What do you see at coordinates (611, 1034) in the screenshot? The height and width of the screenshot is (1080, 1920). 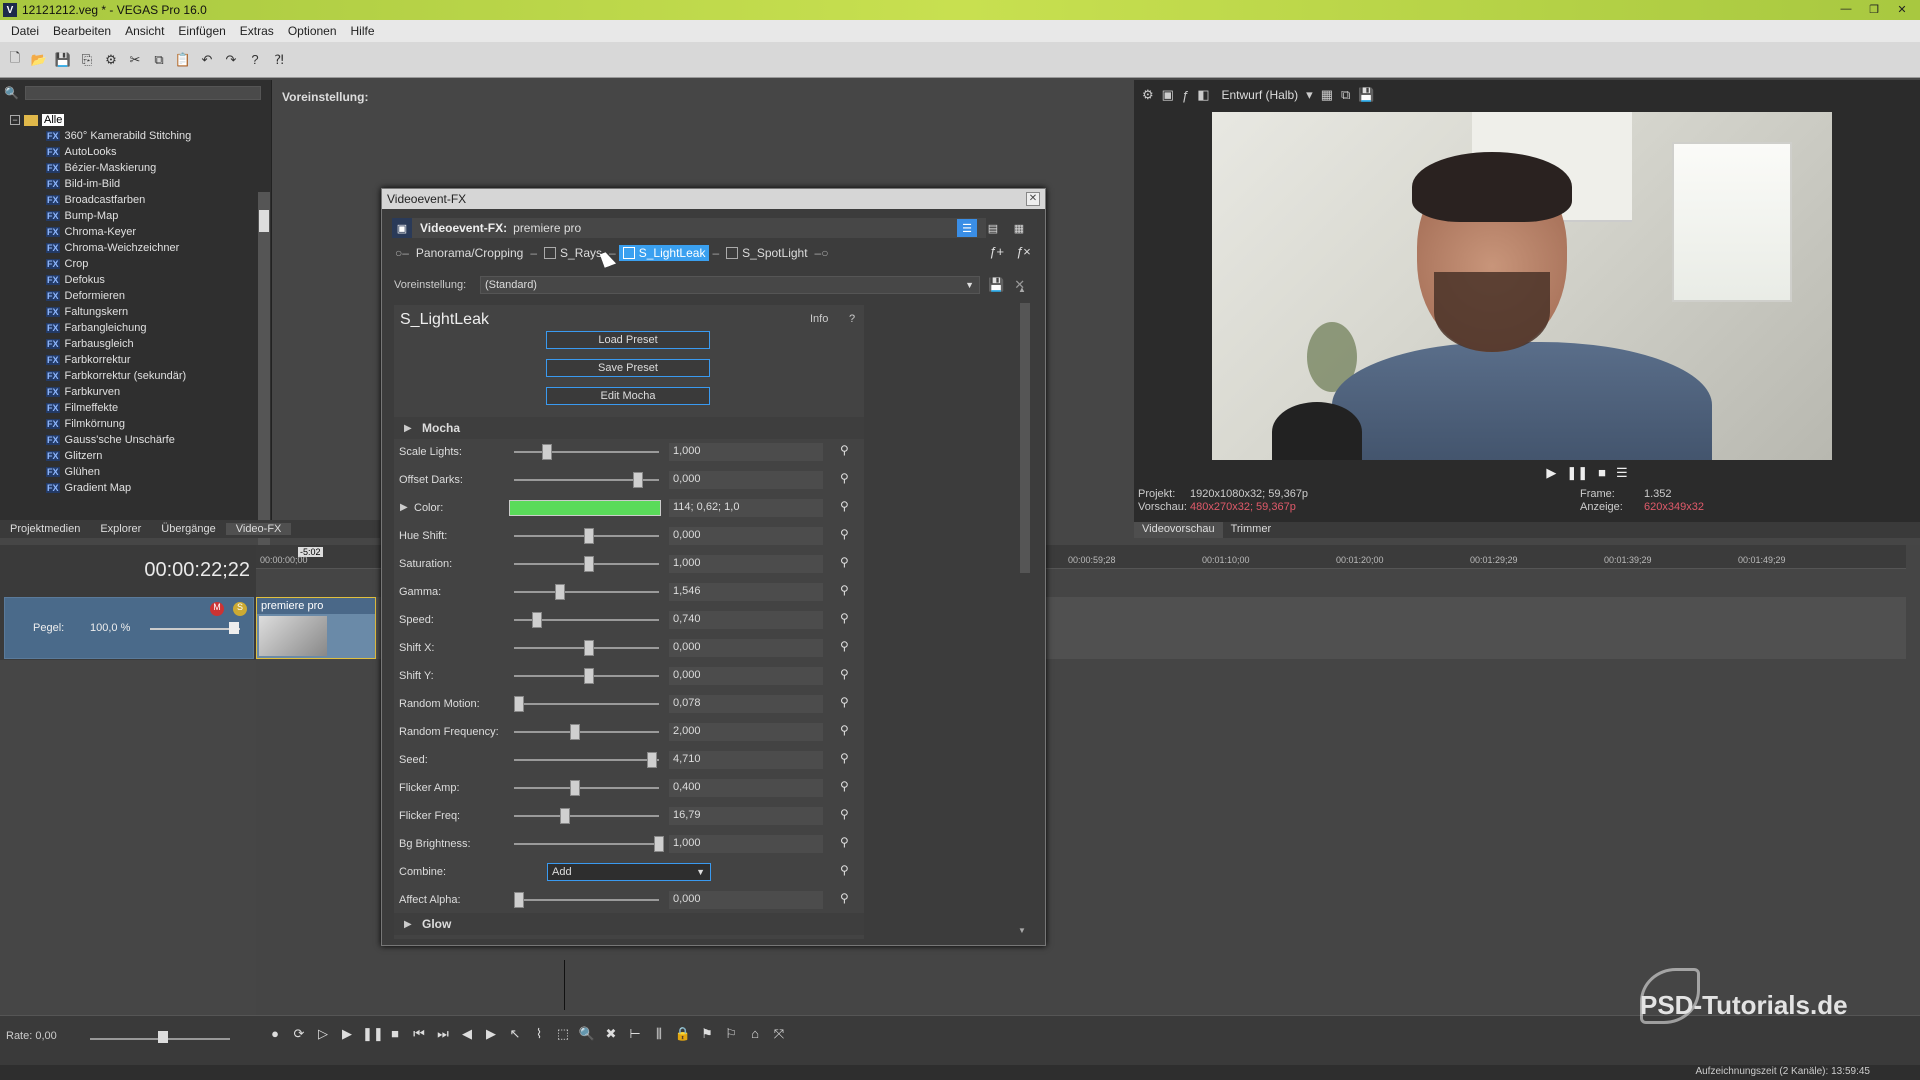 I see `delete-icon: ✖` at bounding box center [611, 1034].